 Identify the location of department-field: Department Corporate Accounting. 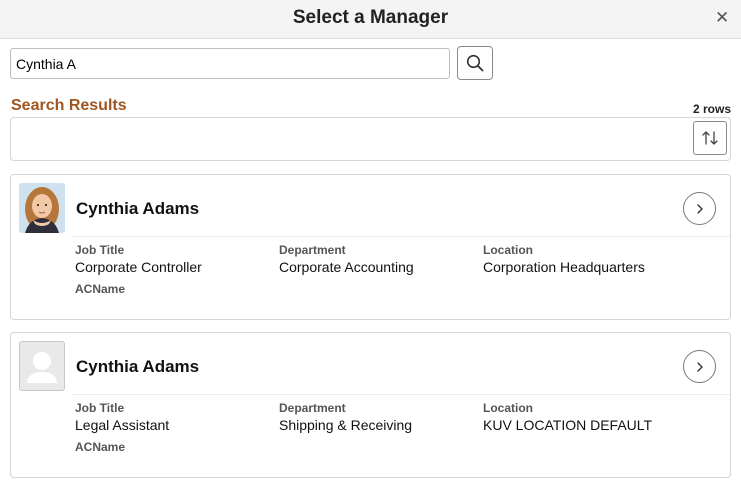
(346, 259).